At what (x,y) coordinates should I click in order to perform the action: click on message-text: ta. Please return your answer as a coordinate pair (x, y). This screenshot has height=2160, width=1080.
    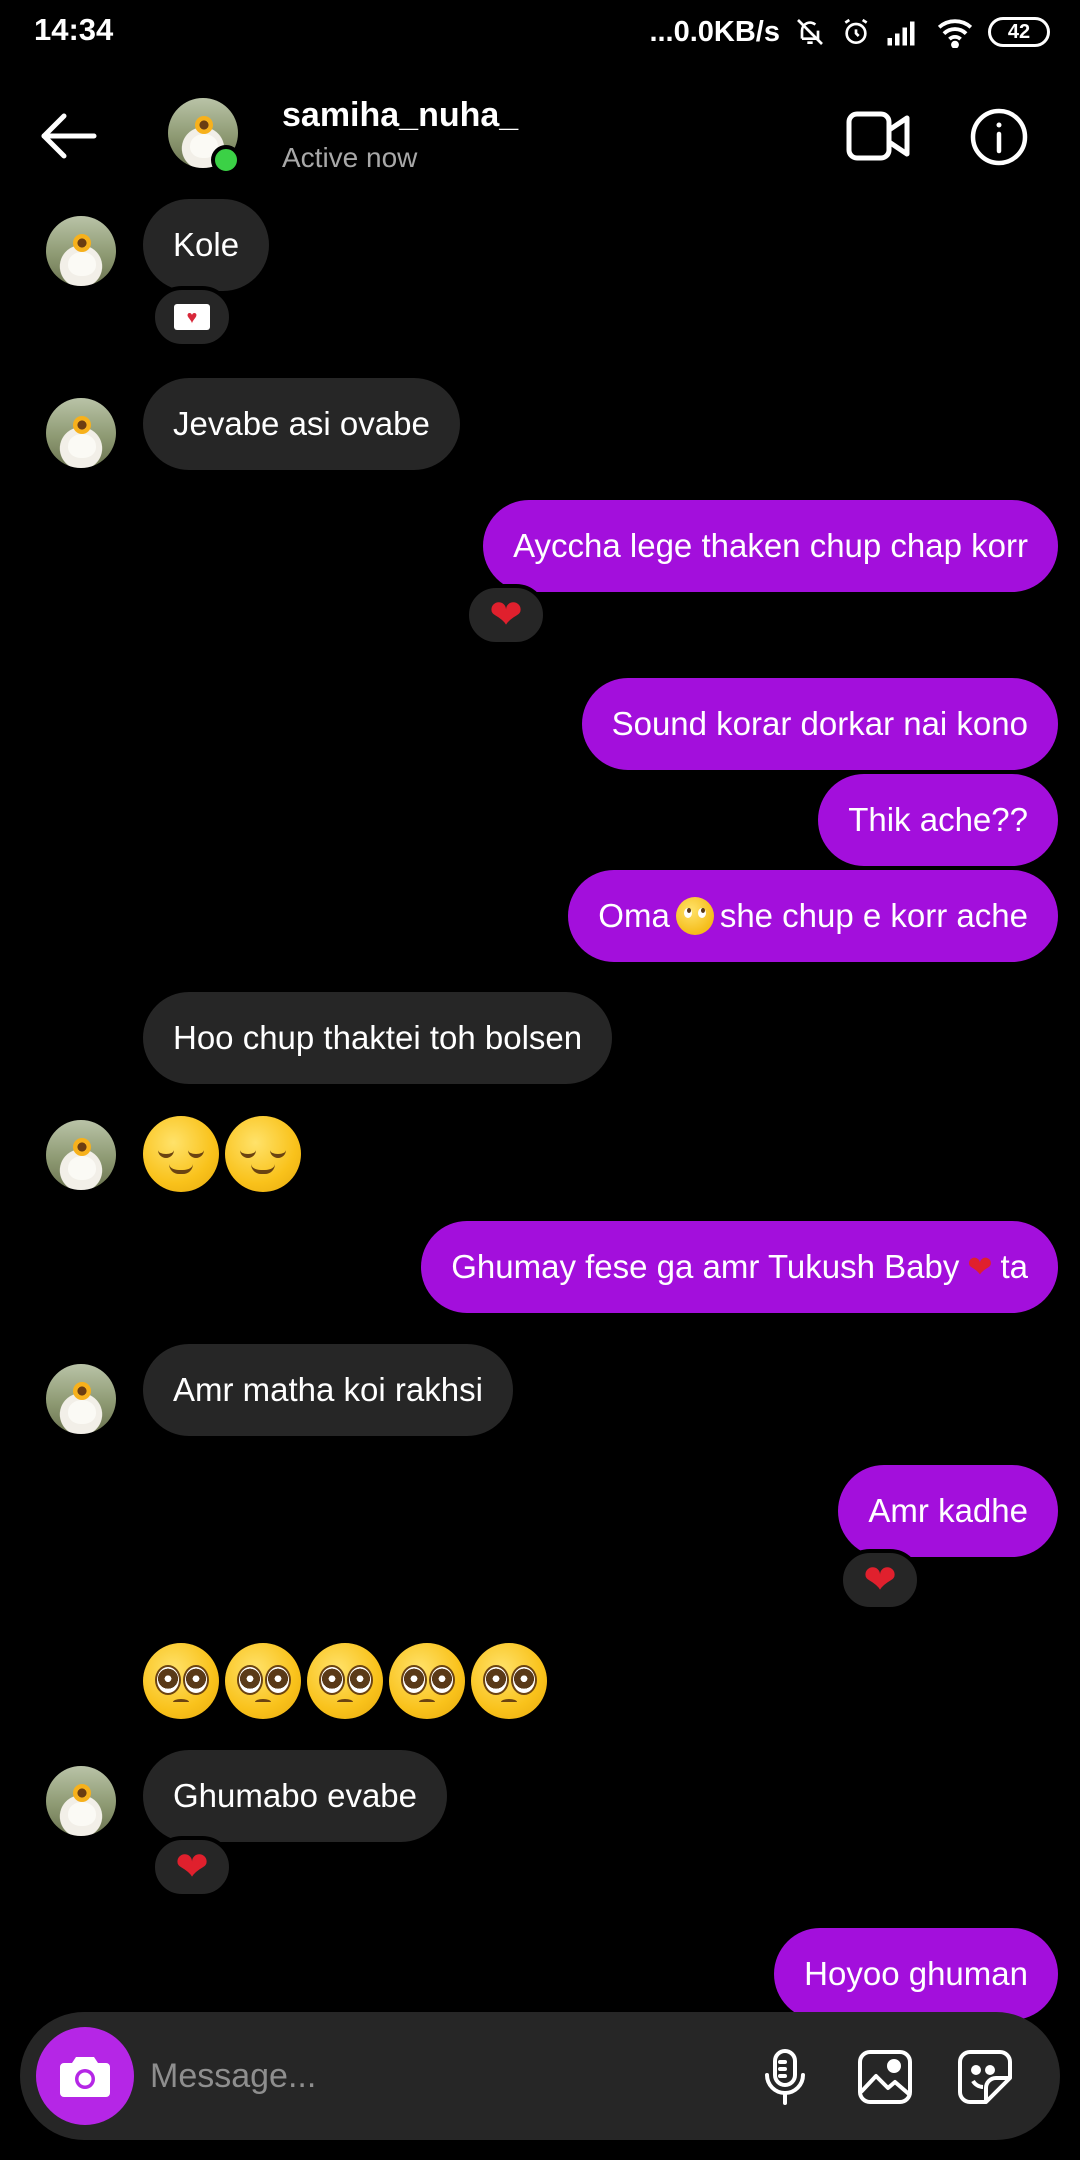
    Looking at the image, I should click on (1014, 1266).